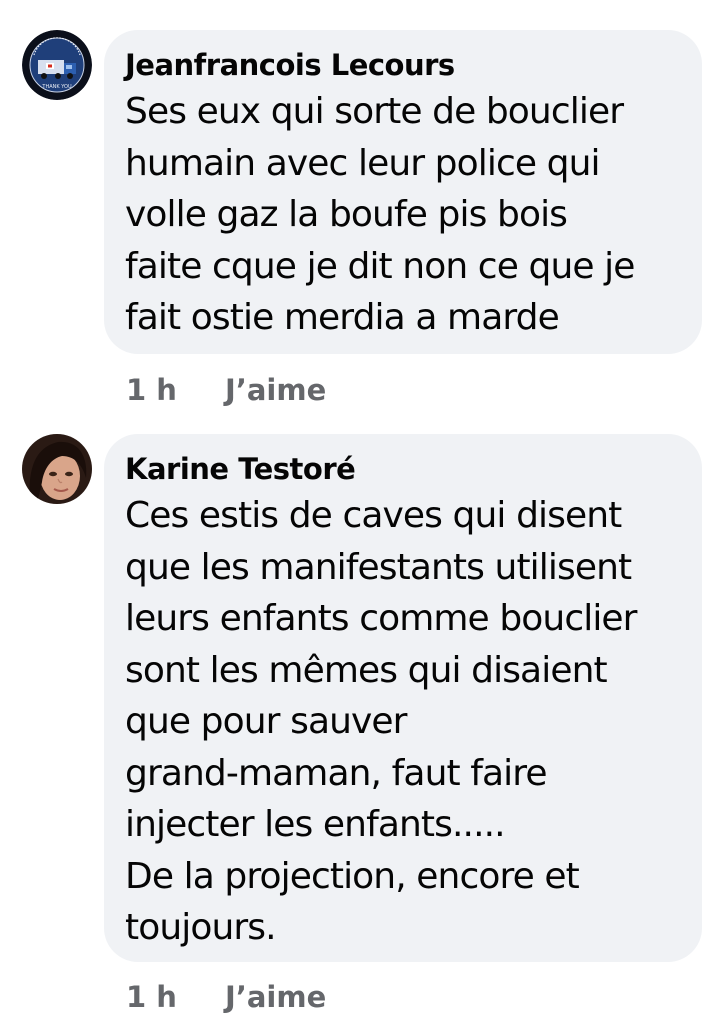 The image size is (724, 1023). What do you see at coordinates (56, 87) in the screenshot?
I see `badge-text: THANK YOU` at bounding box center [56, 87].